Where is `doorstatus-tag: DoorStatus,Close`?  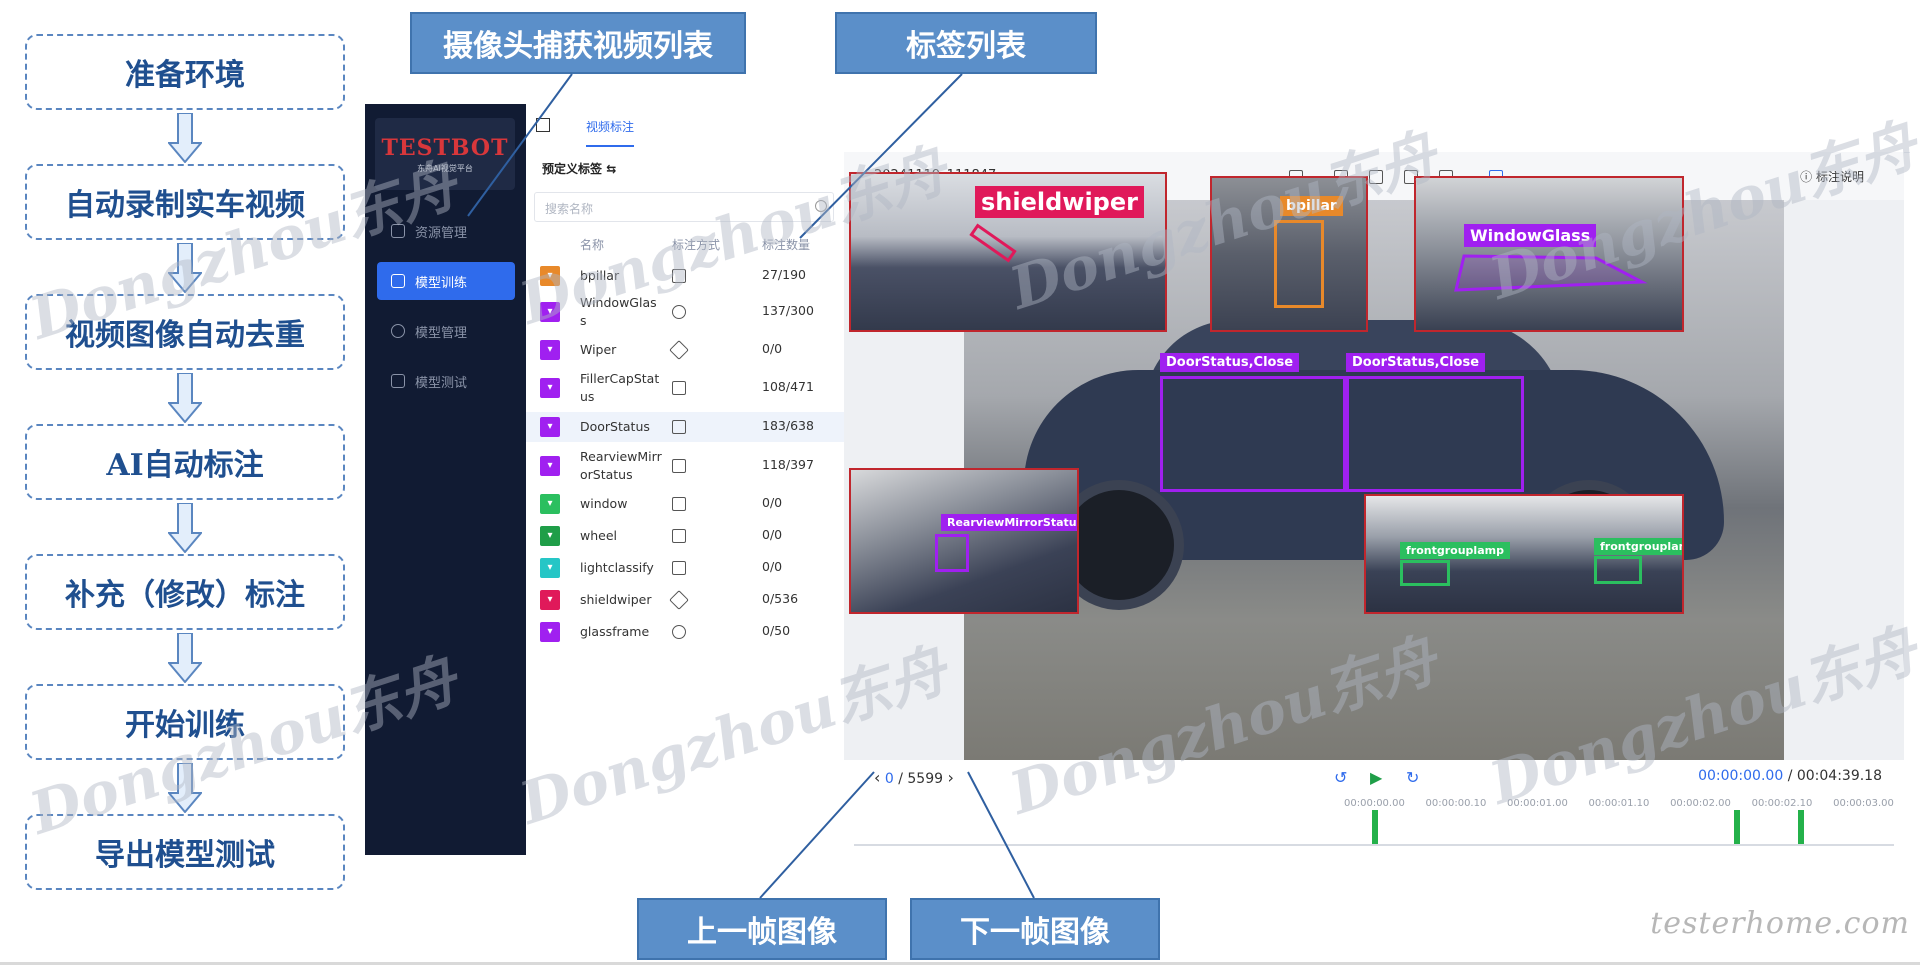
doorstatus-tag: DoorStatus,Close is located at coordinates (1230, 362).